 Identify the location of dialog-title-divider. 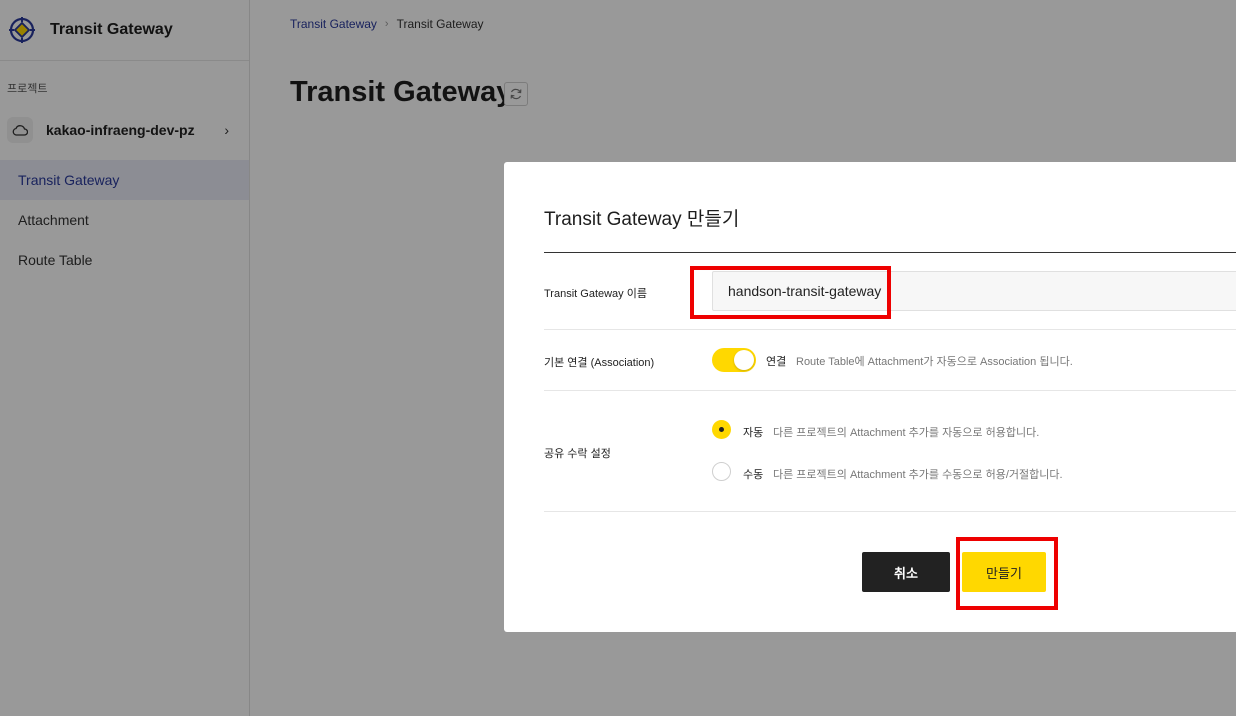
(890, 252).